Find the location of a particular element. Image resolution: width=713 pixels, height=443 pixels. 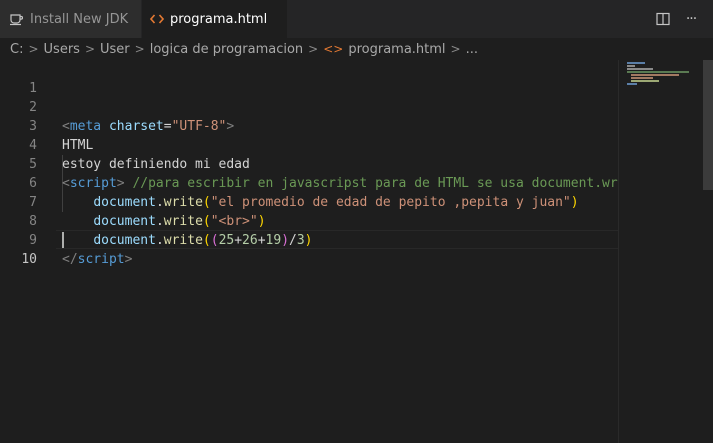

tab-programa-html: programa.html is located at coordinates (214, 19).